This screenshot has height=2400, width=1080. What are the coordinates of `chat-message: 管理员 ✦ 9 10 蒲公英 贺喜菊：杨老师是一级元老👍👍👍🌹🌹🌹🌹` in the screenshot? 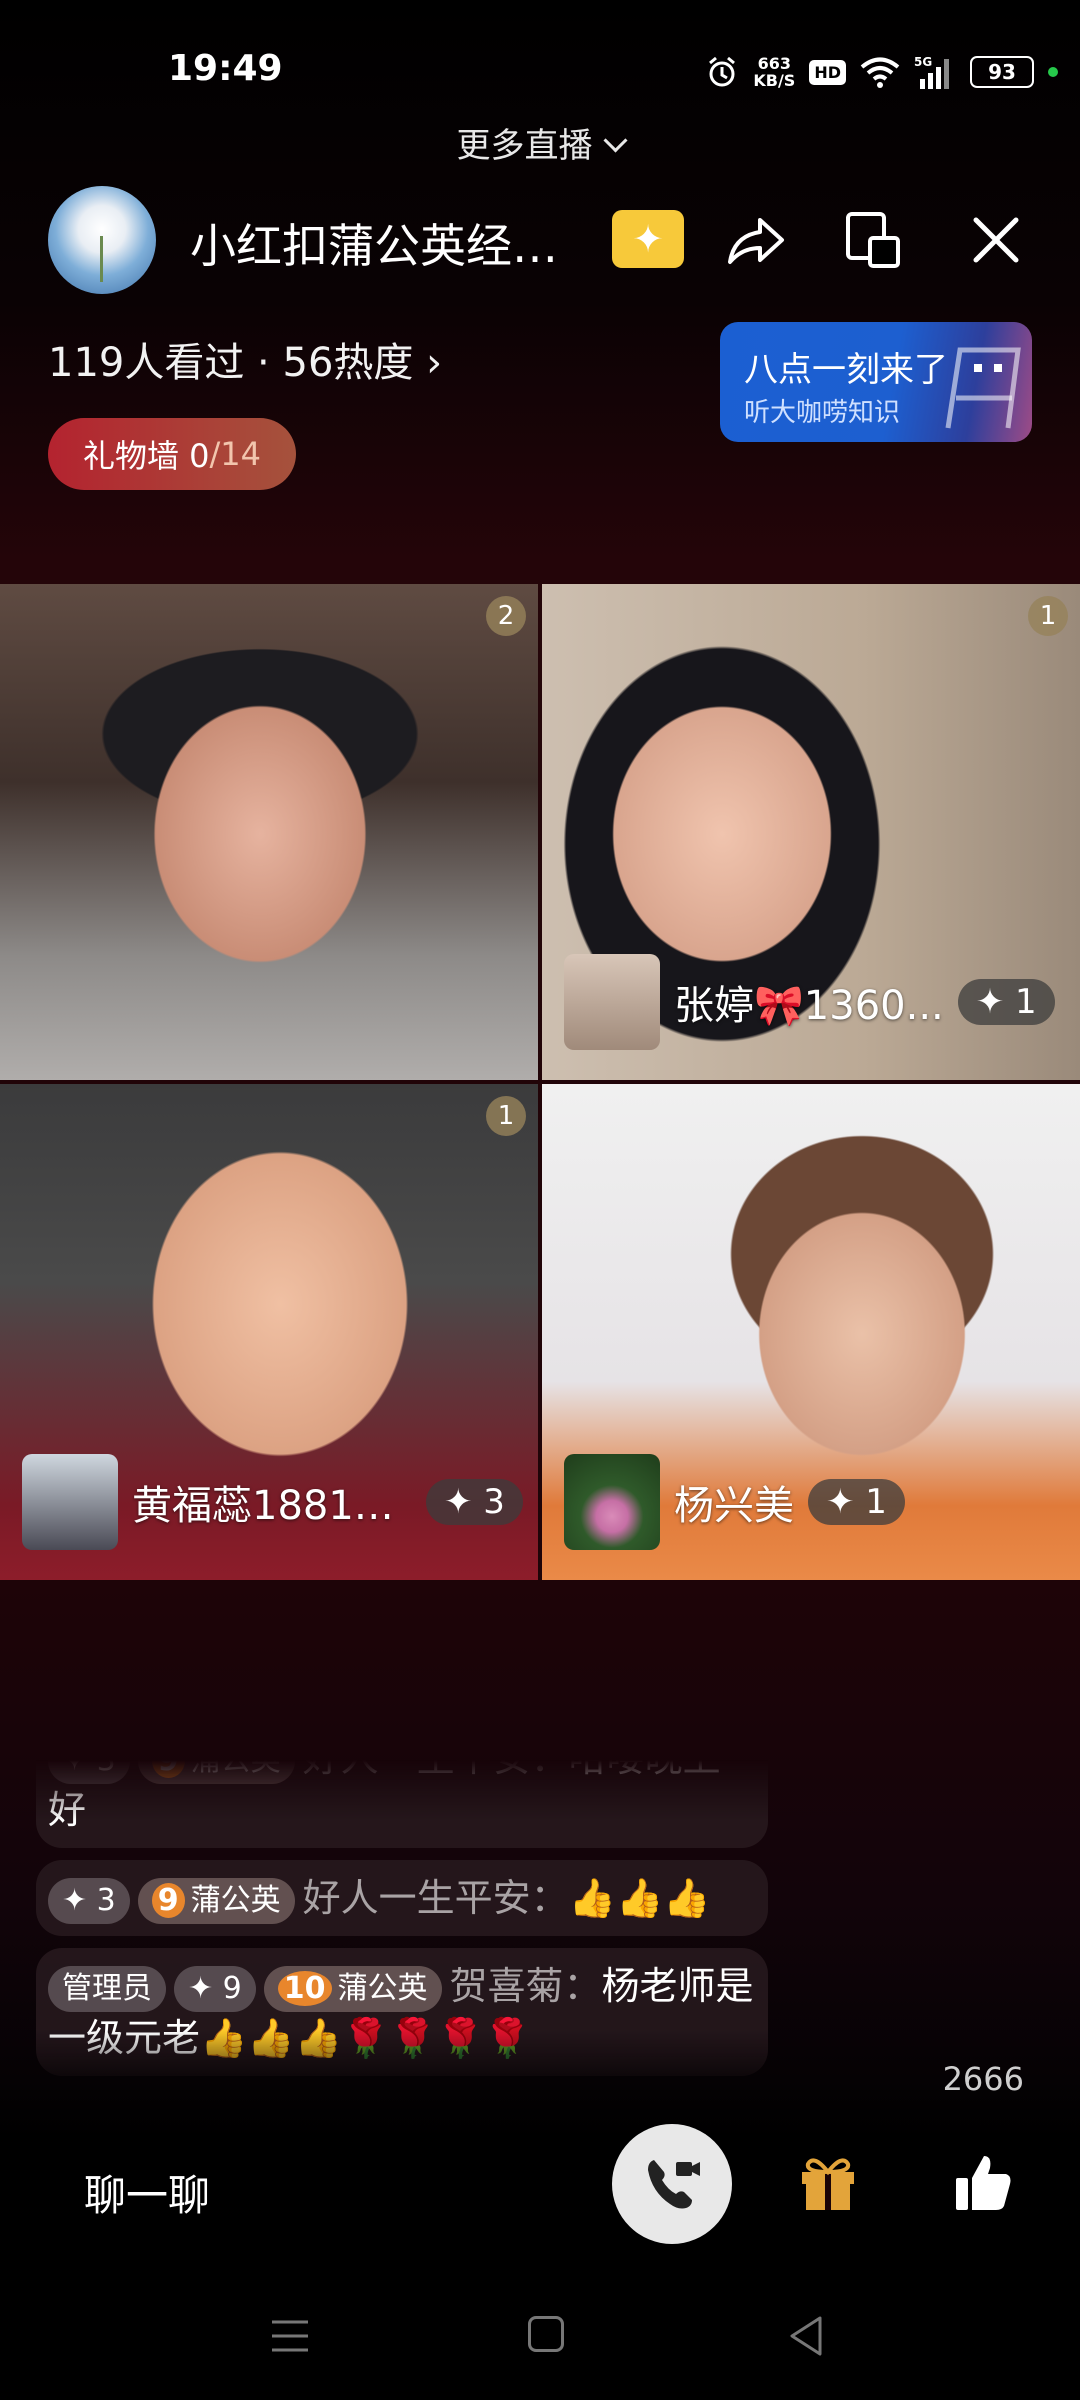 It's located at (402, 2012).